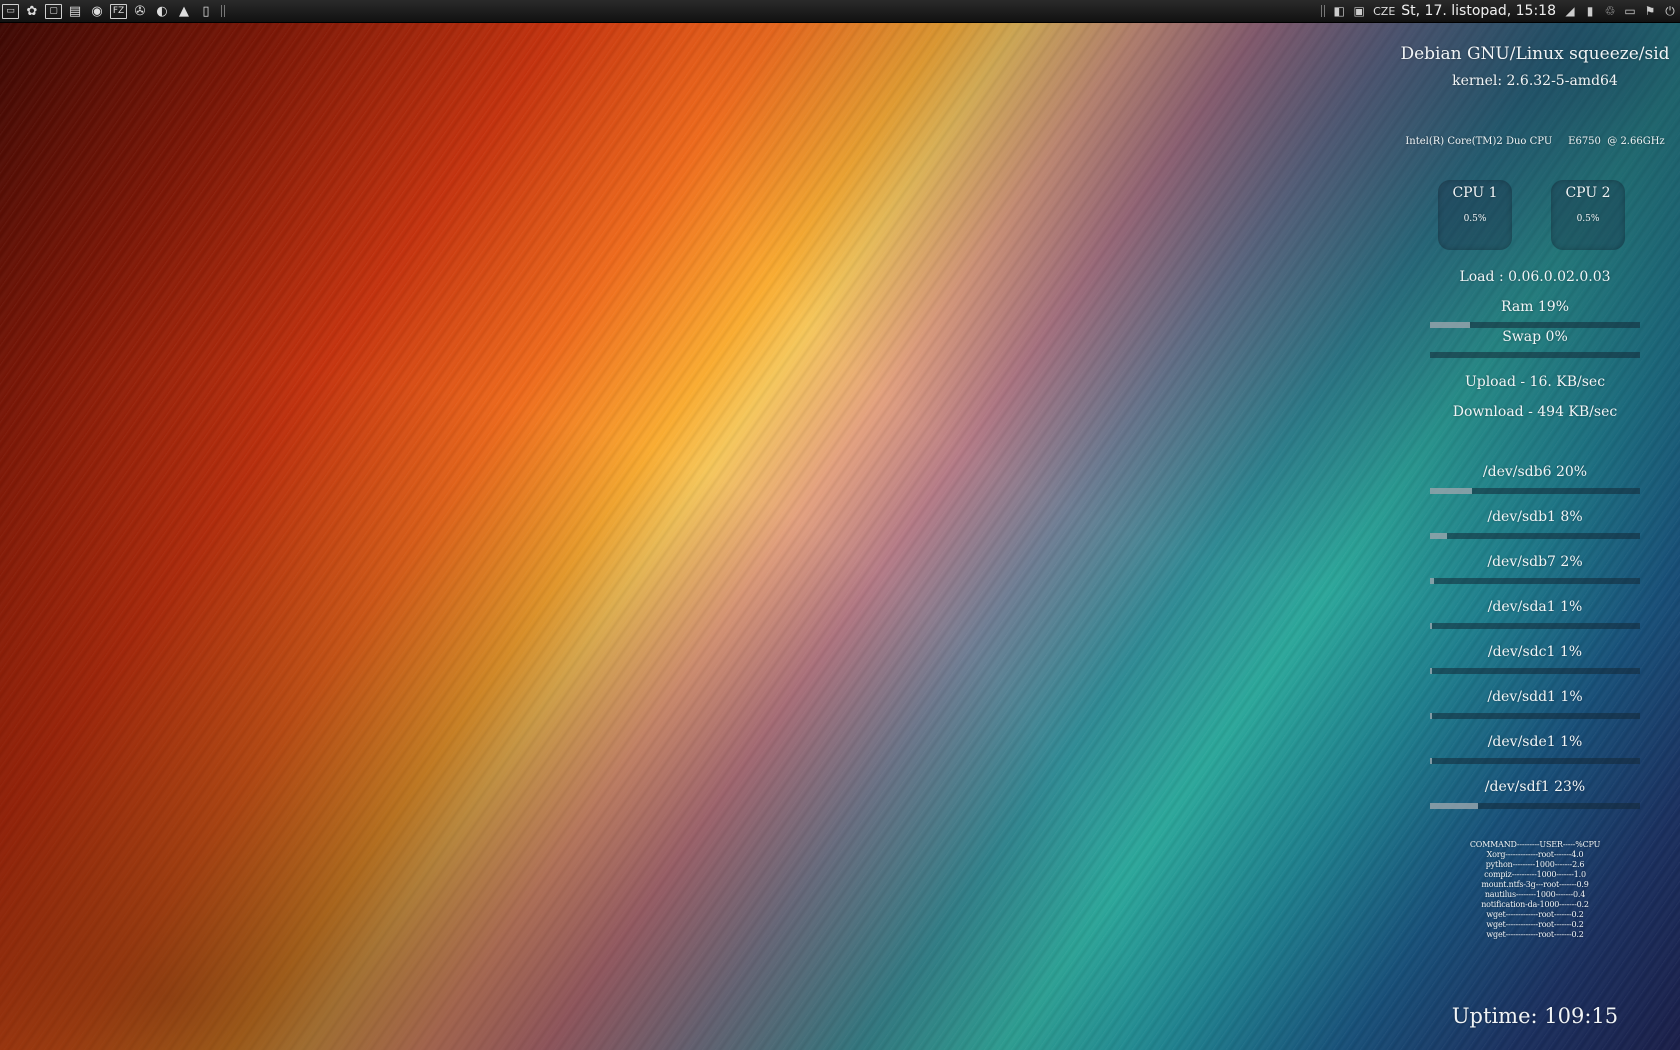  Describe the element at coordinates (1535, 355) in the screenshot. I see `swap-usage-bar` at that location.